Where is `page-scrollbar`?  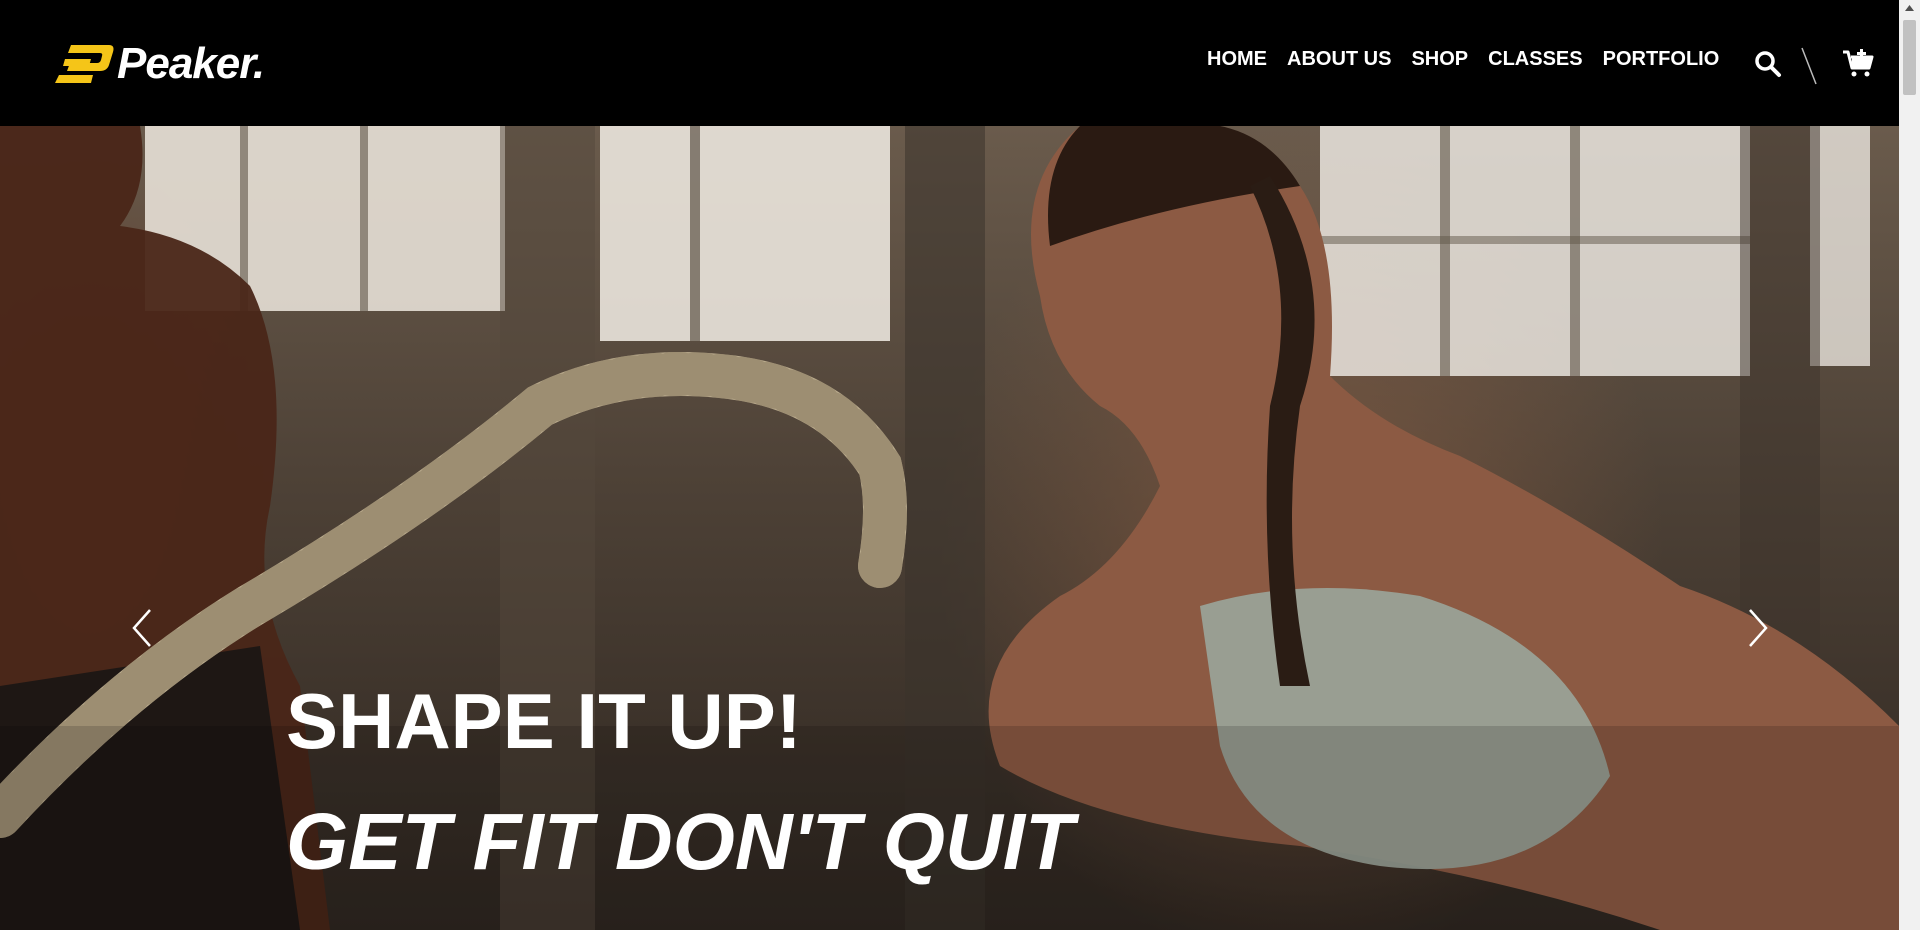 page-scrollbar is located at coordinates (1909, 465).